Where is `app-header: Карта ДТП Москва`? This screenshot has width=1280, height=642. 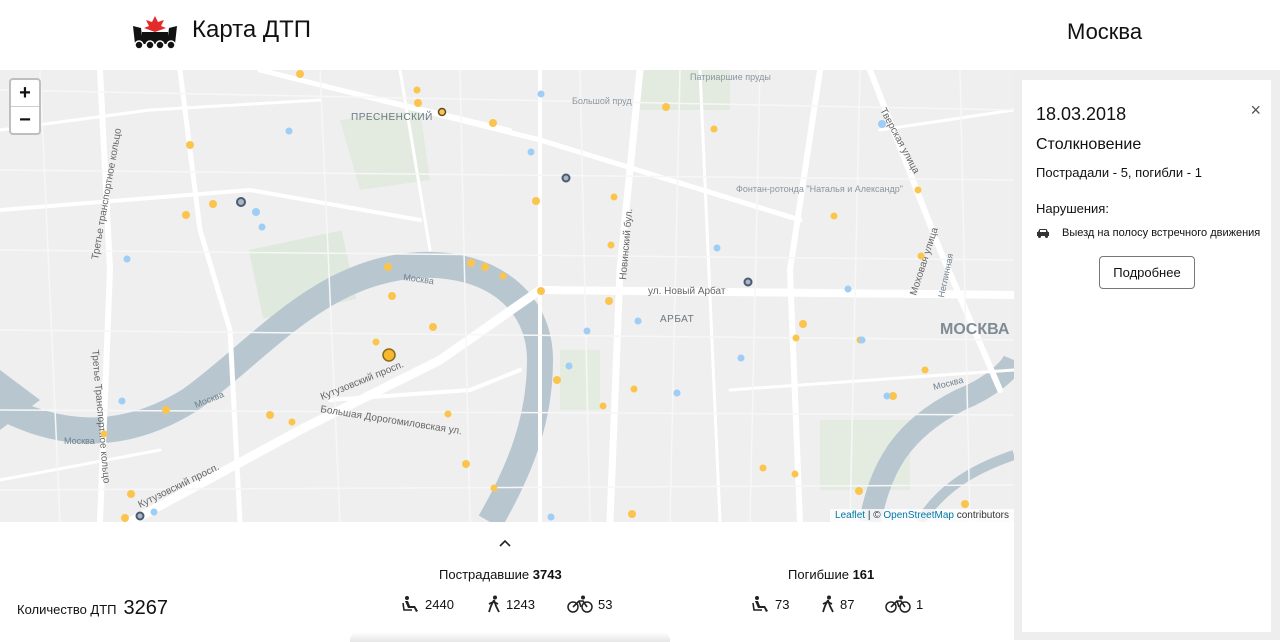
app-header: Карта ДТП Москва is located at coordinates (640, 35).